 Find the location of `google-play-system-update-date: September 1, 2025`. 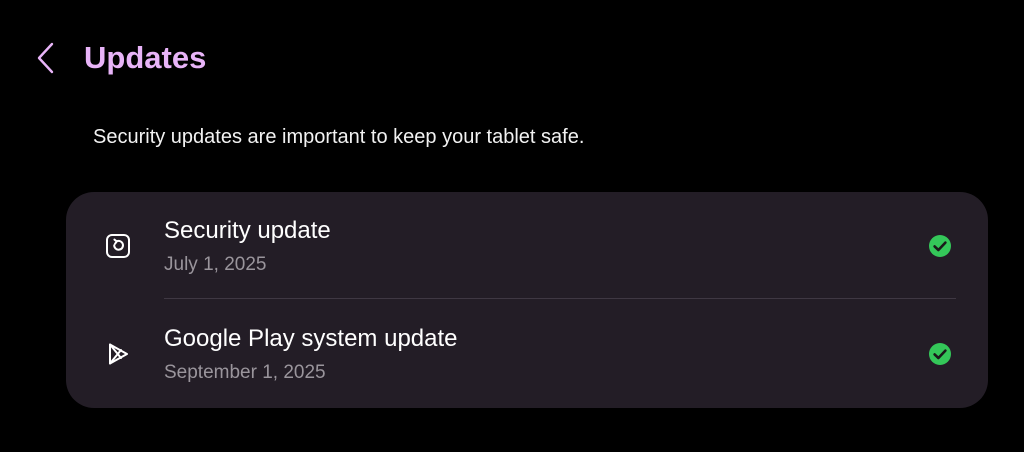

google-play-system-update-date: September 1, 2025 is located at coordinates (245, 372).